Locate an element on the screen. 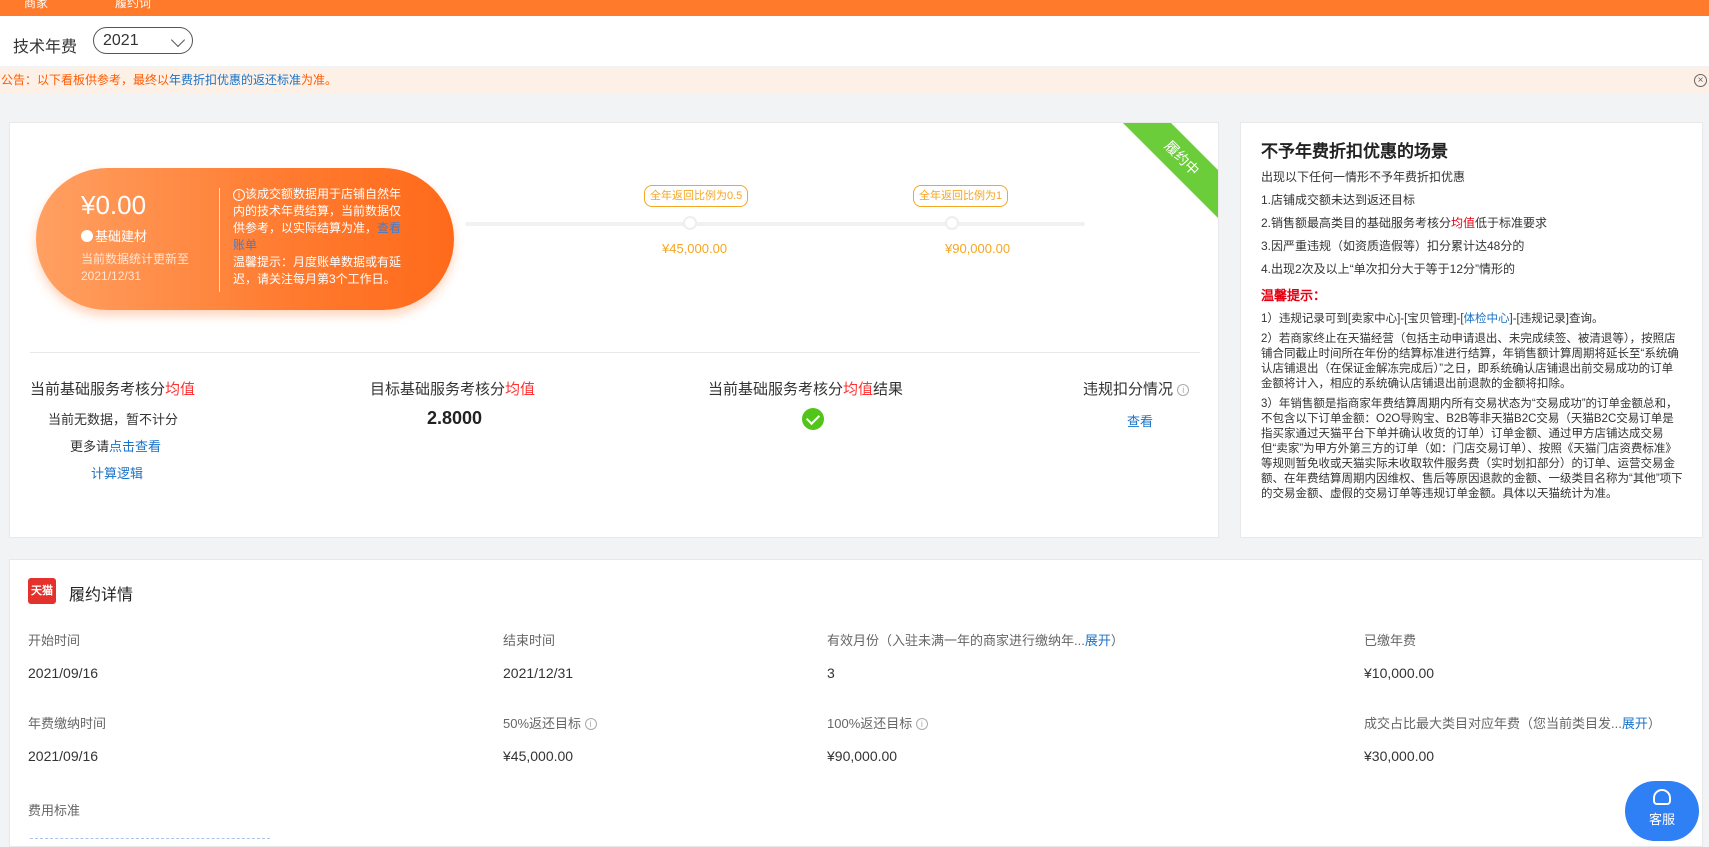  violation-view-link: 查看 is located at coordinates (1140, 421).